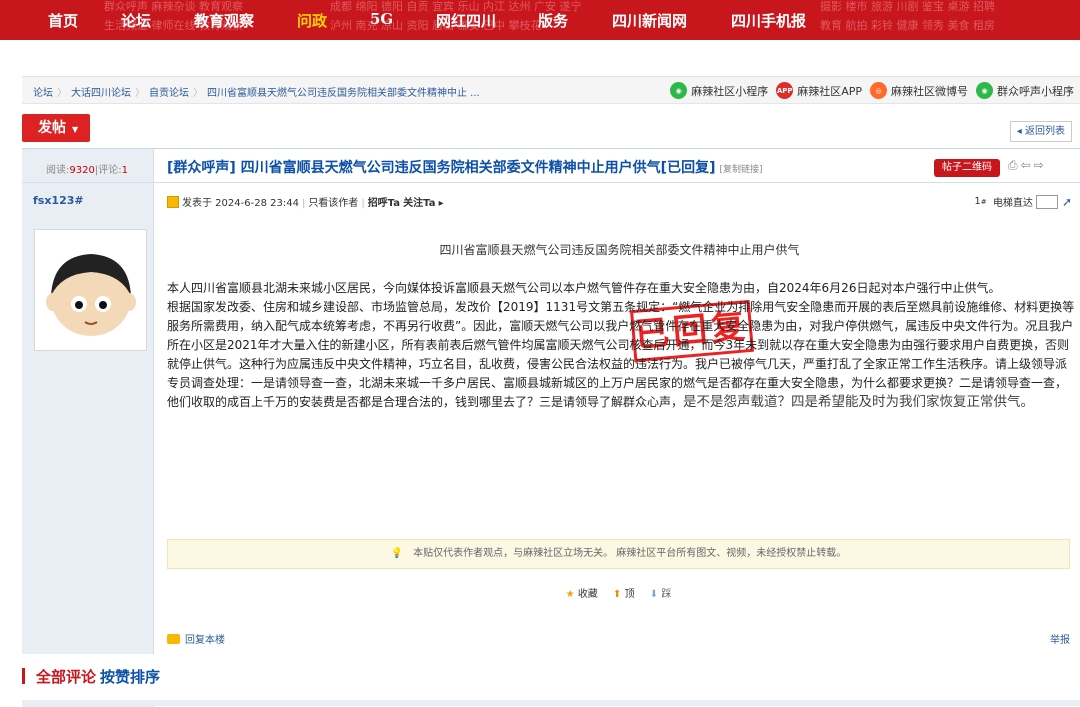 This screenshot has height=707, width=1080. What do you see at coordinates (929, 91) in the screenshot?
I see `link-label: 麻辣社区微博号` at bounding box center [929, 91].